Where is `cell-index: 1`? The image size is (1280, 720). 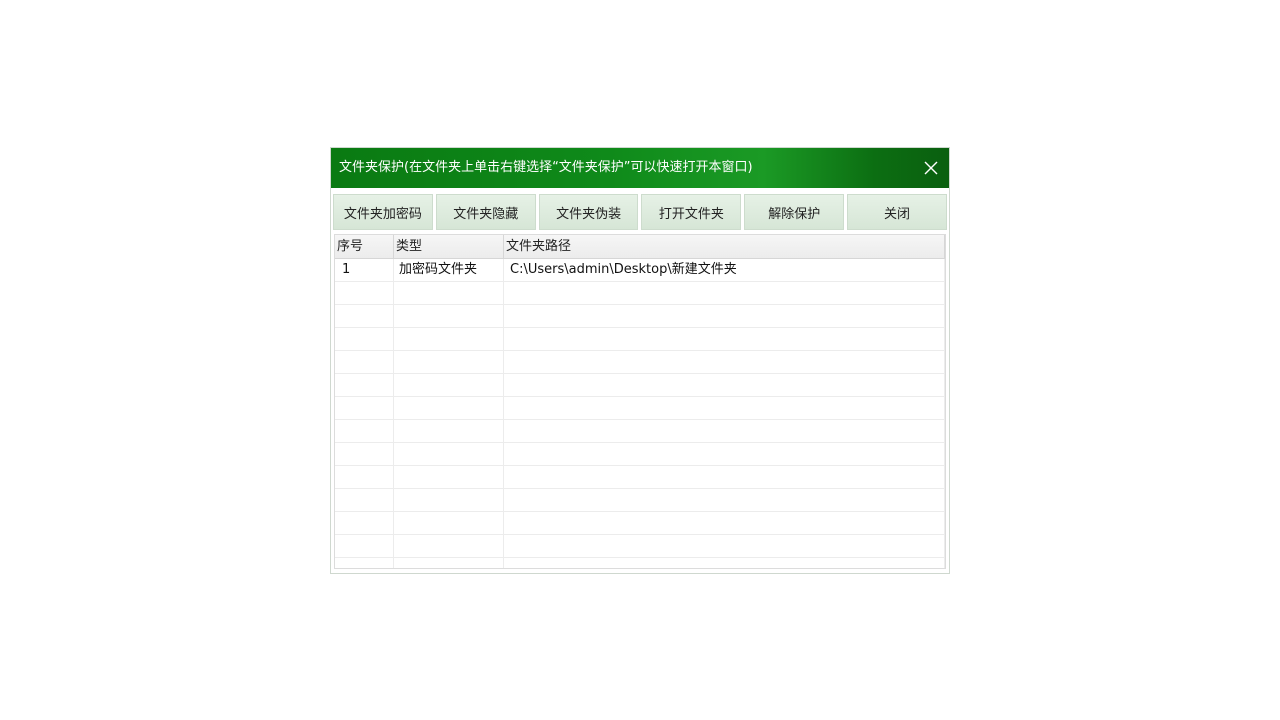
cell-index: 1 is located at coordinates (364, 270).